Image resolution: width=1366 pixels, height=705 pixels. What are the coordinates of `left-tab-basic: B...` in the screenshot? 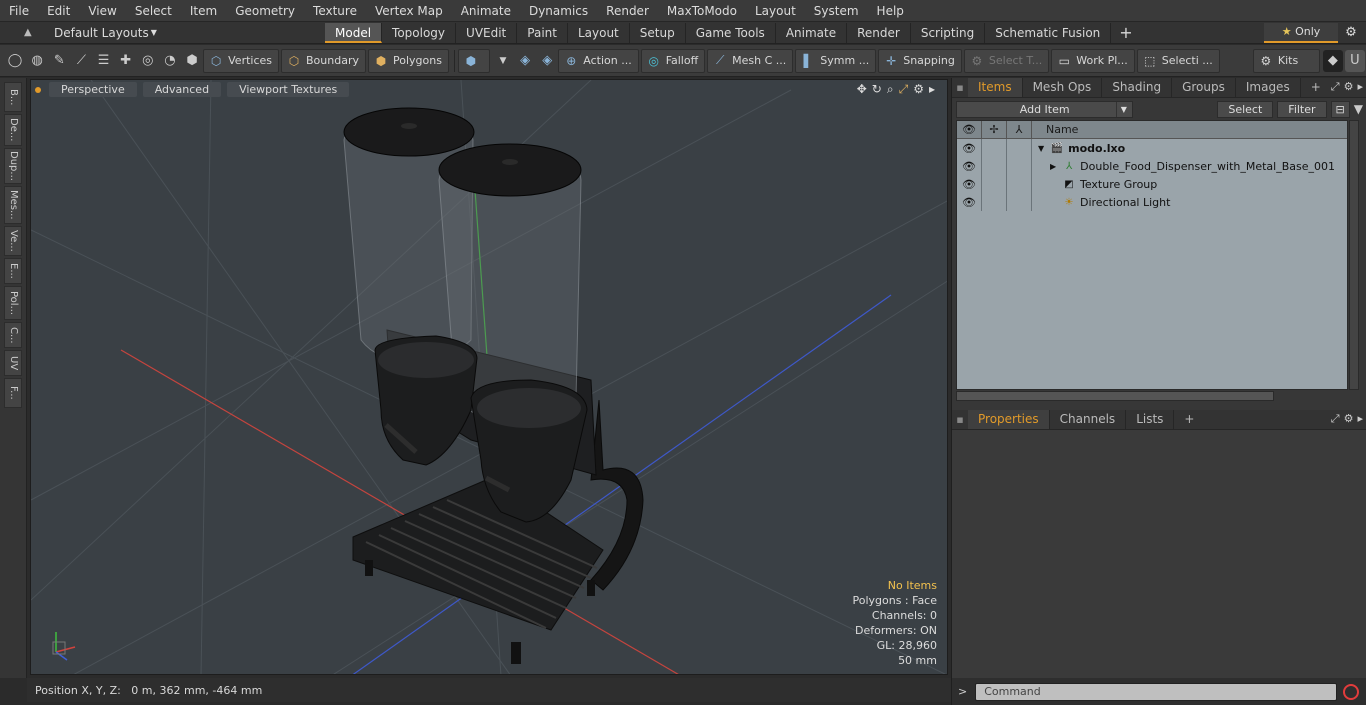 It's located at (13, 97).